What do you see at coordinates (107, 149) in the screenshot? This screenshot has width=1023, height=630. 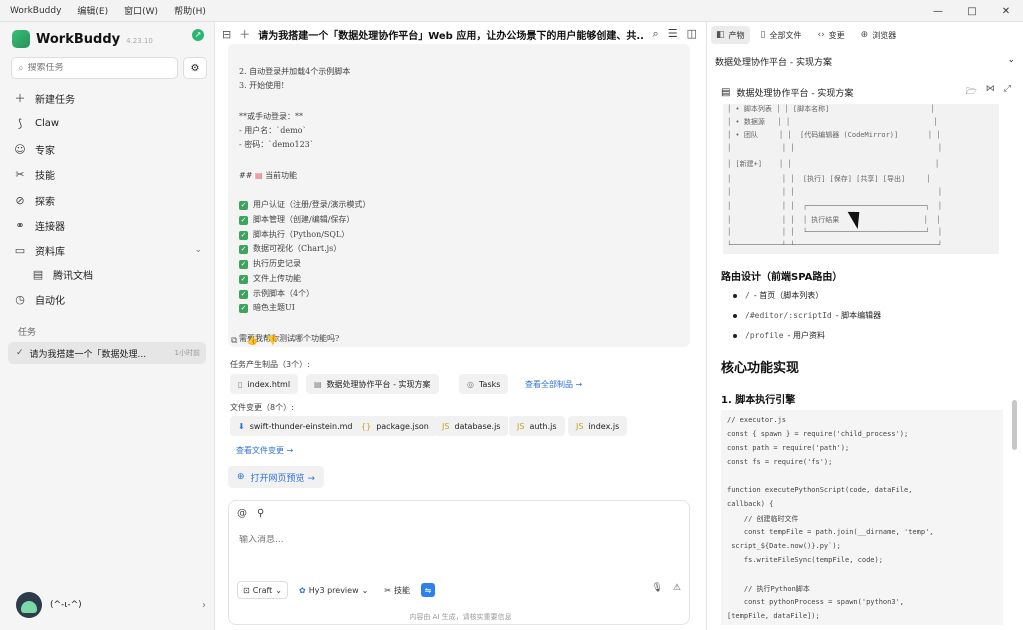 I see `sidebar-item-experts: ☺ 专家` at bounding box center [107, 149].